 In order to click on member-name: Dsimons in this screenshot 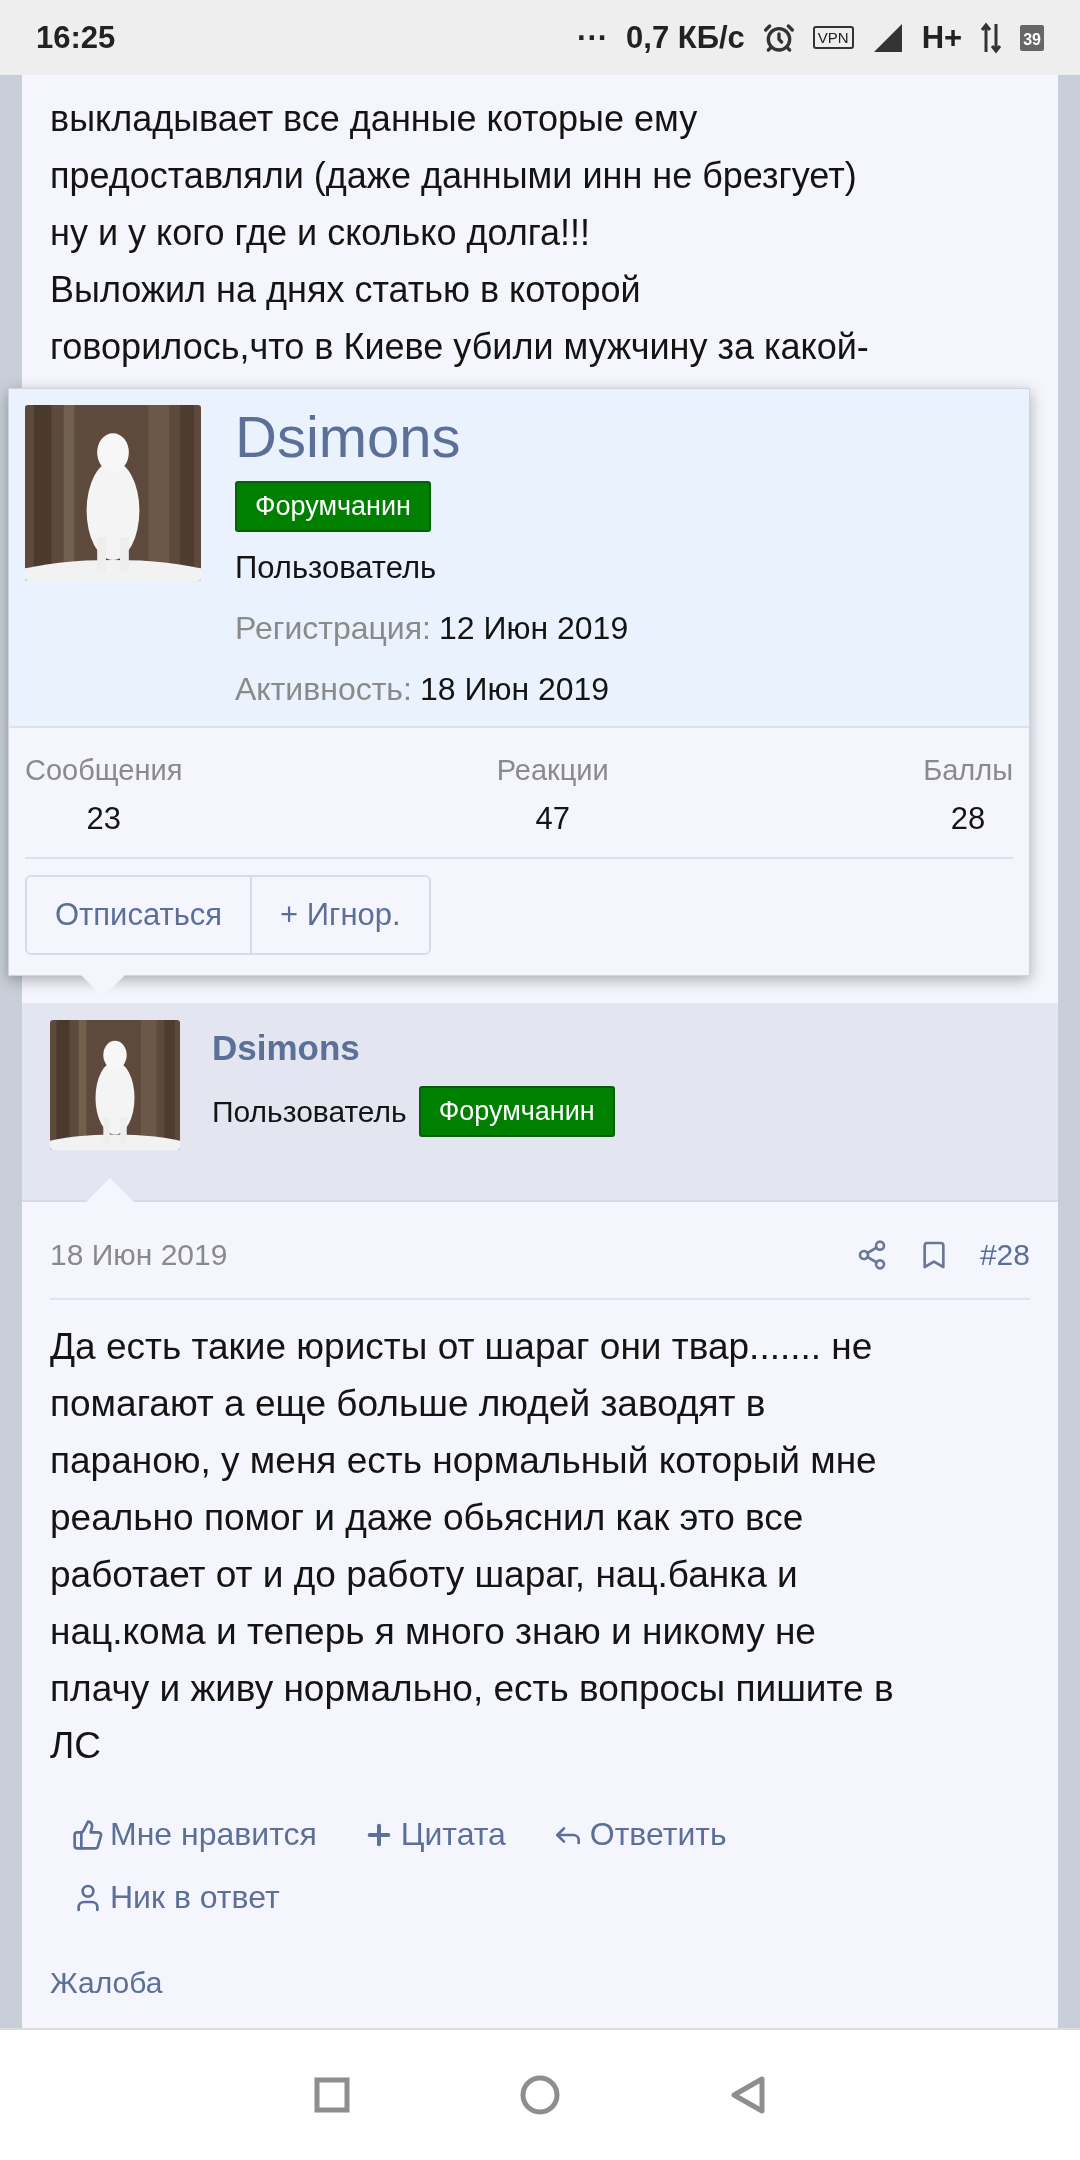, I will do `click(348, 437)`.